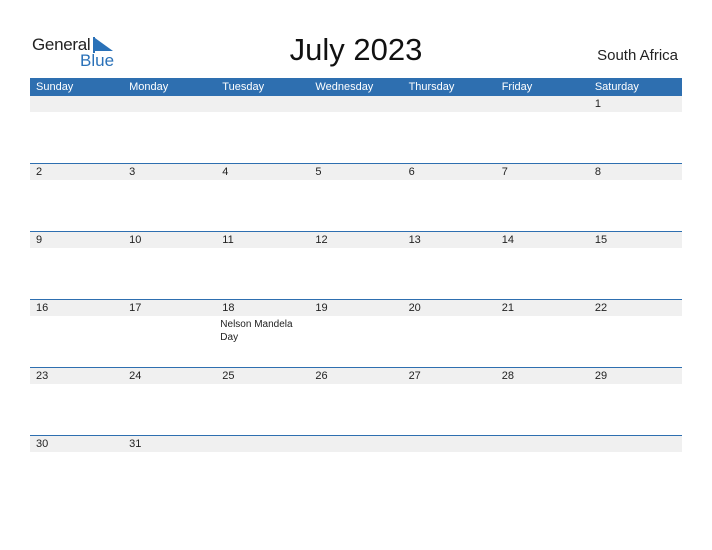  I want to click on day-number: 11, so click(228, 240).